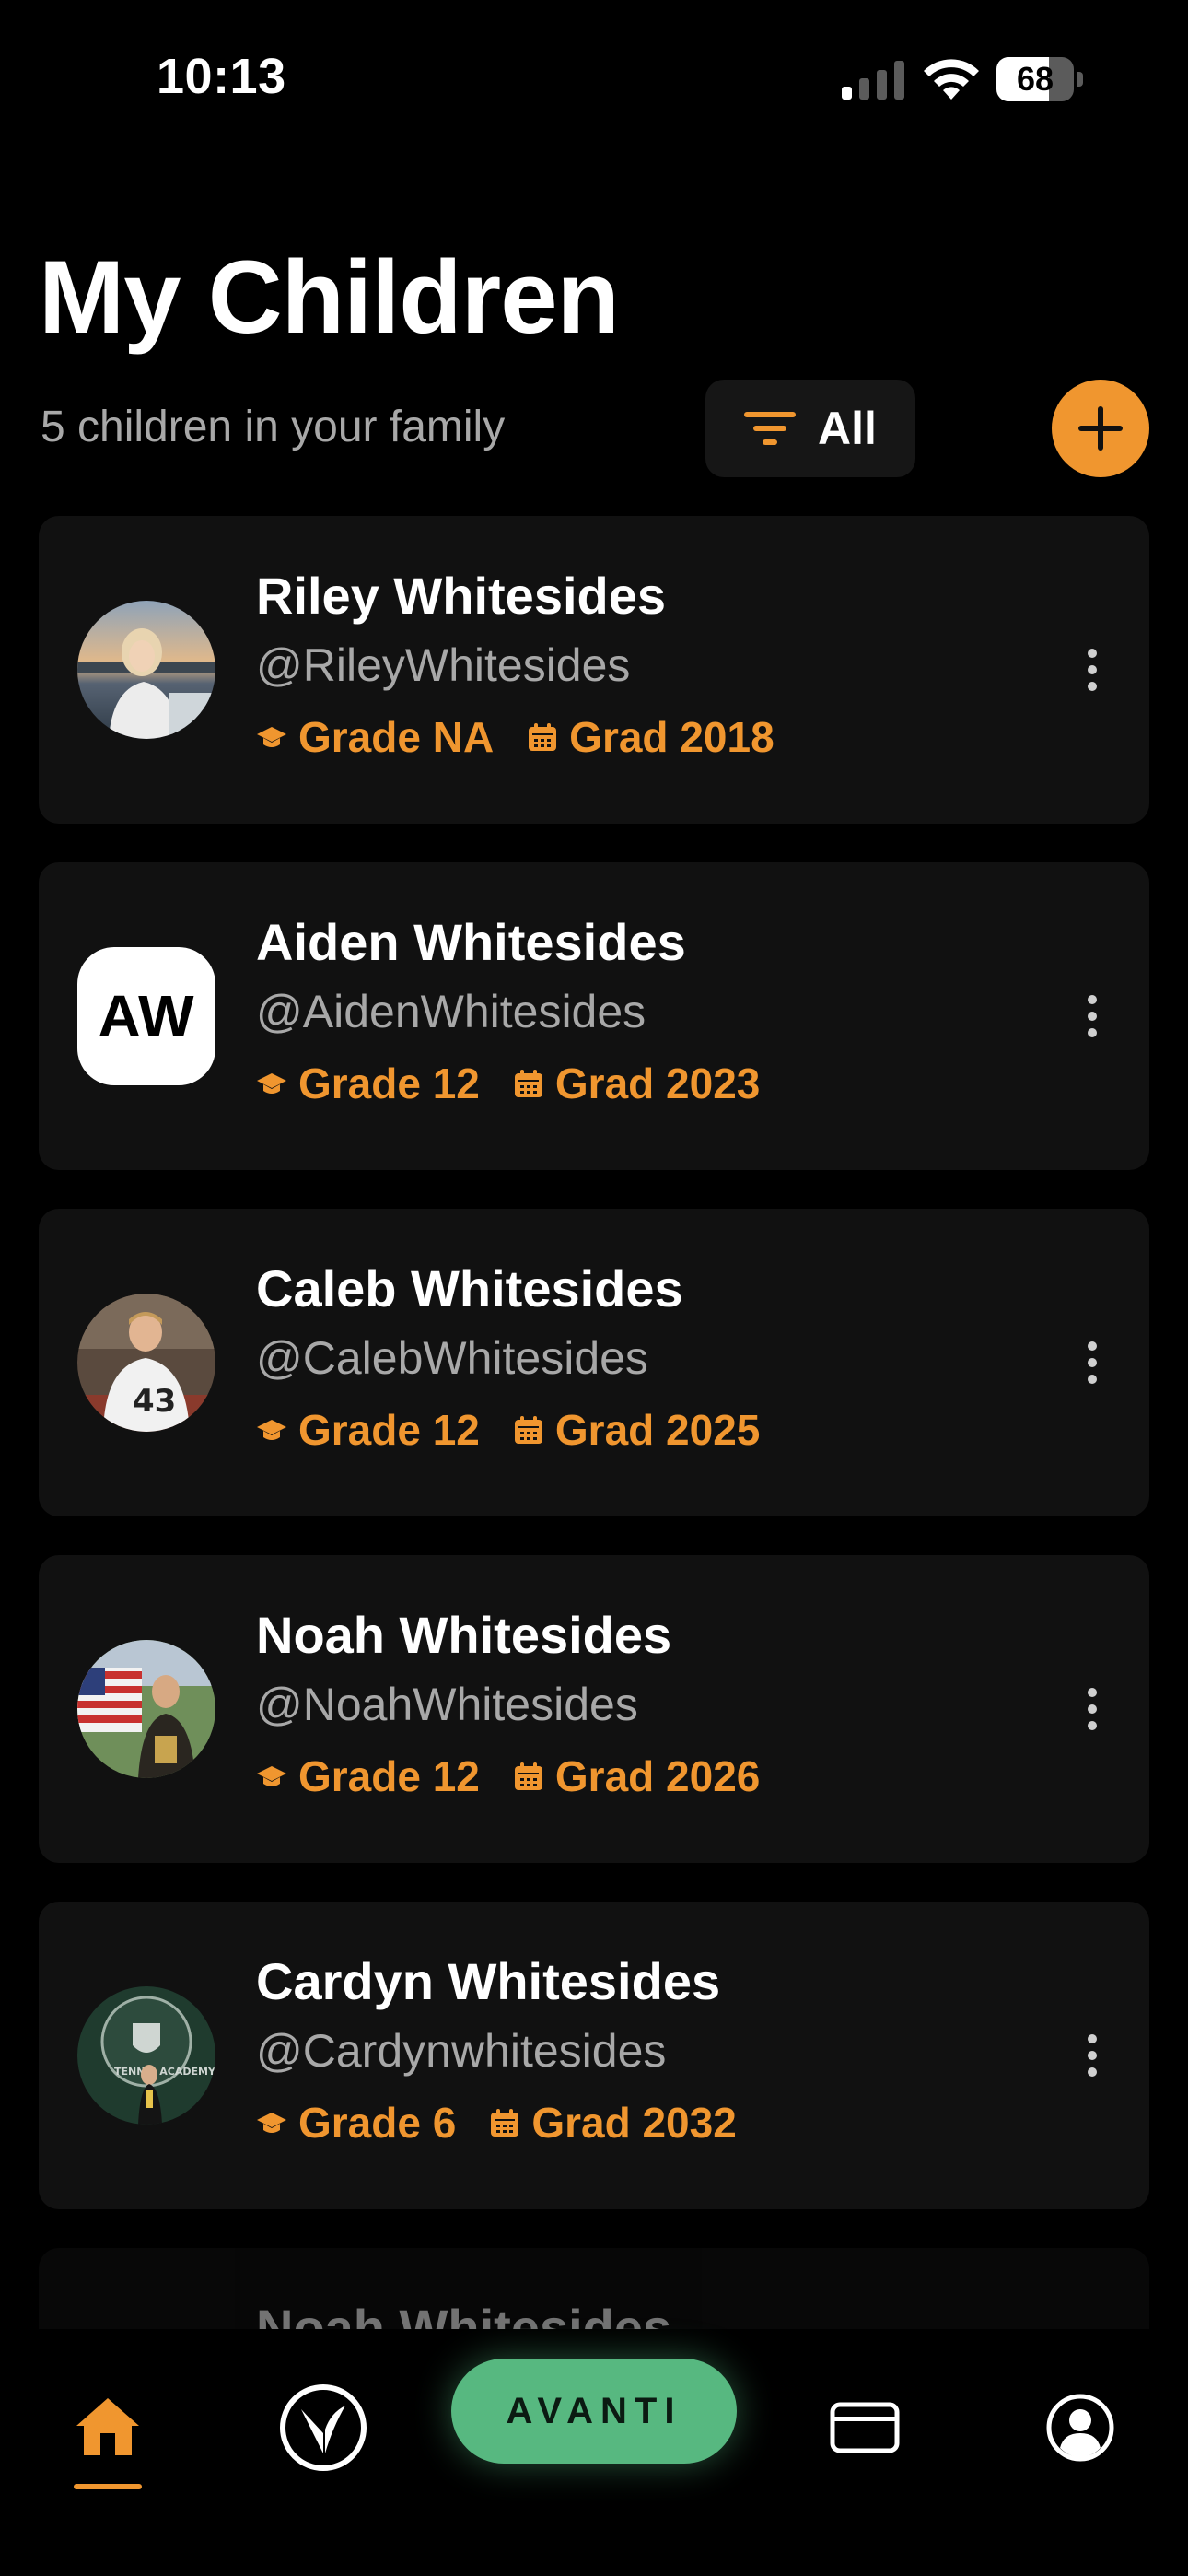  What do you see at coordinates (377, 2123) in the screenshot?
I see `grade-label: Grade 6` at bounding box center [377, 2123].